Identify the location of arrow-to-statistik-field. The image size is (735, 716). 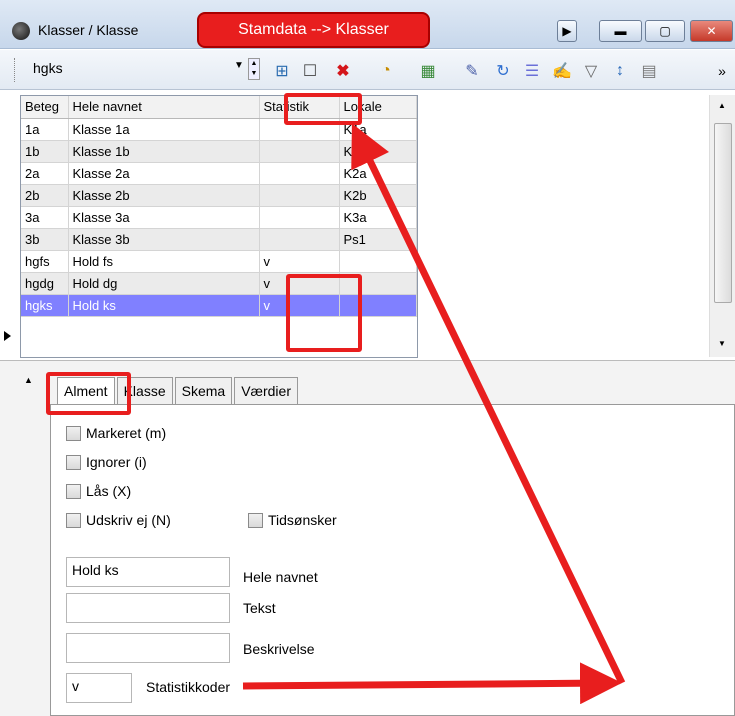
(432, 683).